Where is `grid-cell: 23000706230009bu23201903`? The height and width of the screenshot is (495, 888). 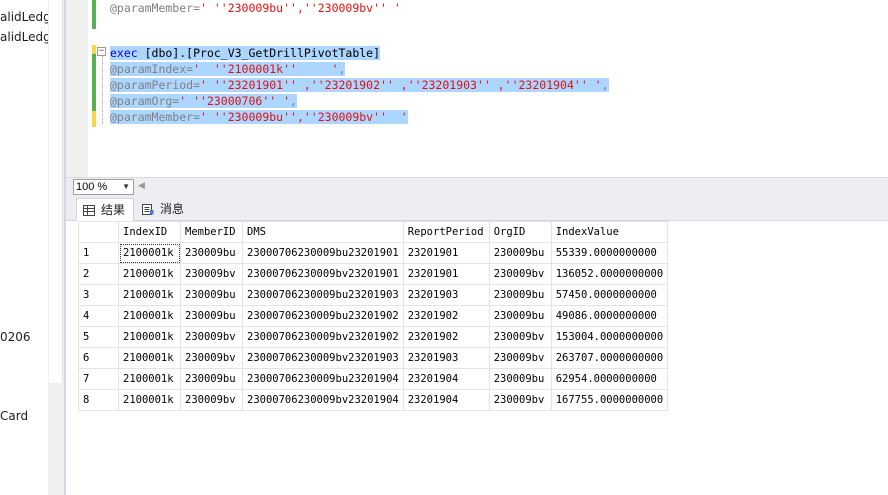
grid-cell: 23000706230009bu23201903 is located at coordinates (323, 295).